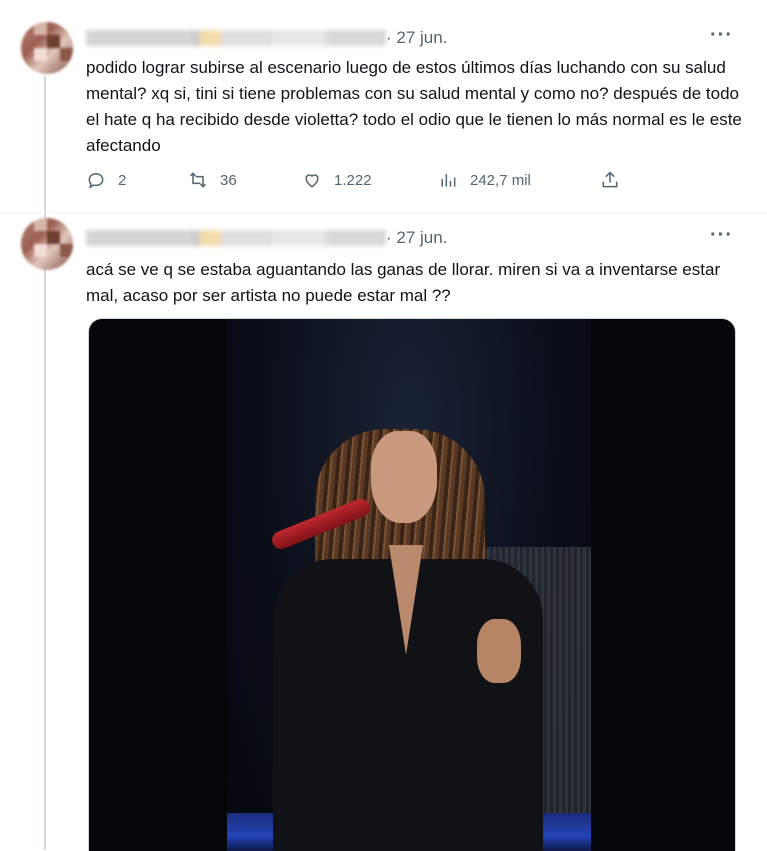 This screenshot has width=767, height=851. Describe the element at coordinates (212, 180) in the screenshot. I see `retweet-button: 36` at that location.